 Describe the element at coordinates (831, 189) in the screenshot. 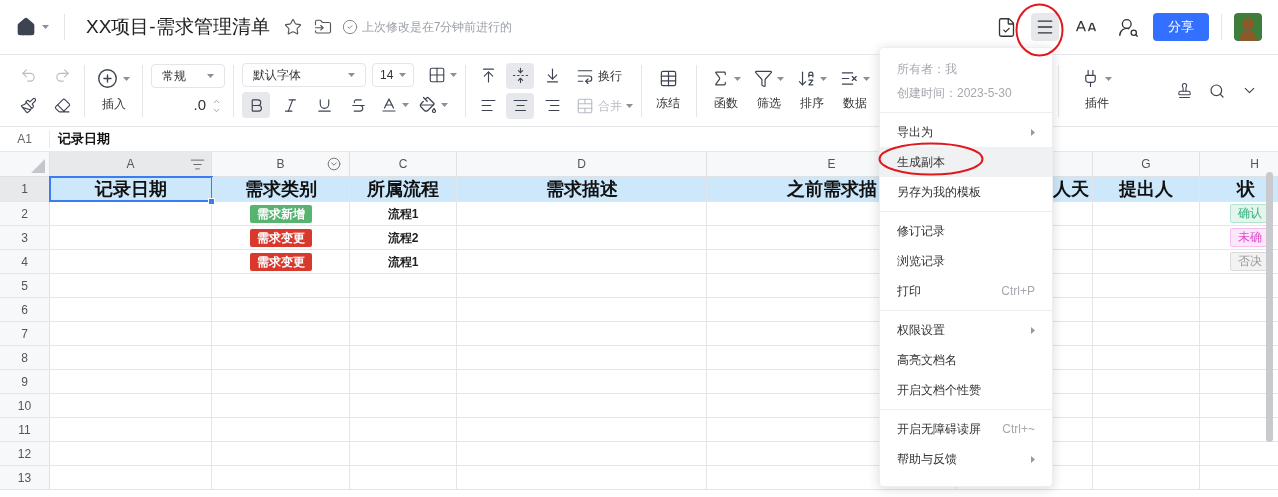

I see `header-cell-text: 之前需求描` at that location.